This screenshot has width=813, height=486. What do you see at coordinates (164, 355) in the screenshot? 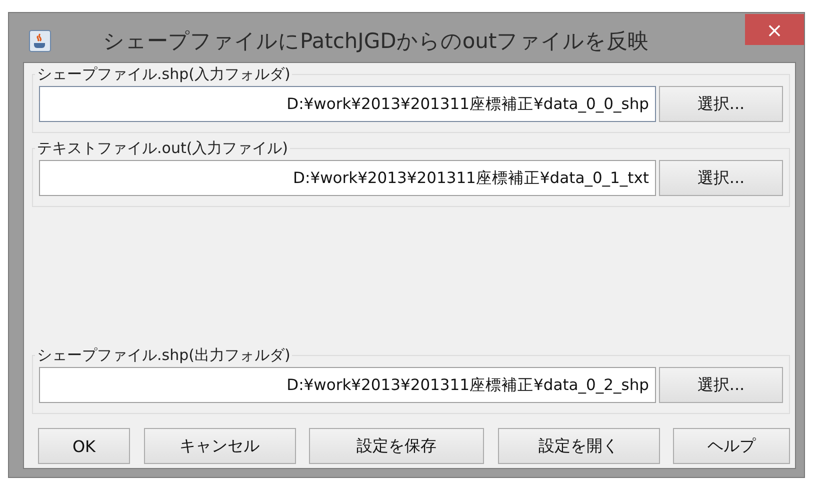
I see `group-label: シェープファイル.shp(出力フォルダ)` at bounding box center [164, 355].